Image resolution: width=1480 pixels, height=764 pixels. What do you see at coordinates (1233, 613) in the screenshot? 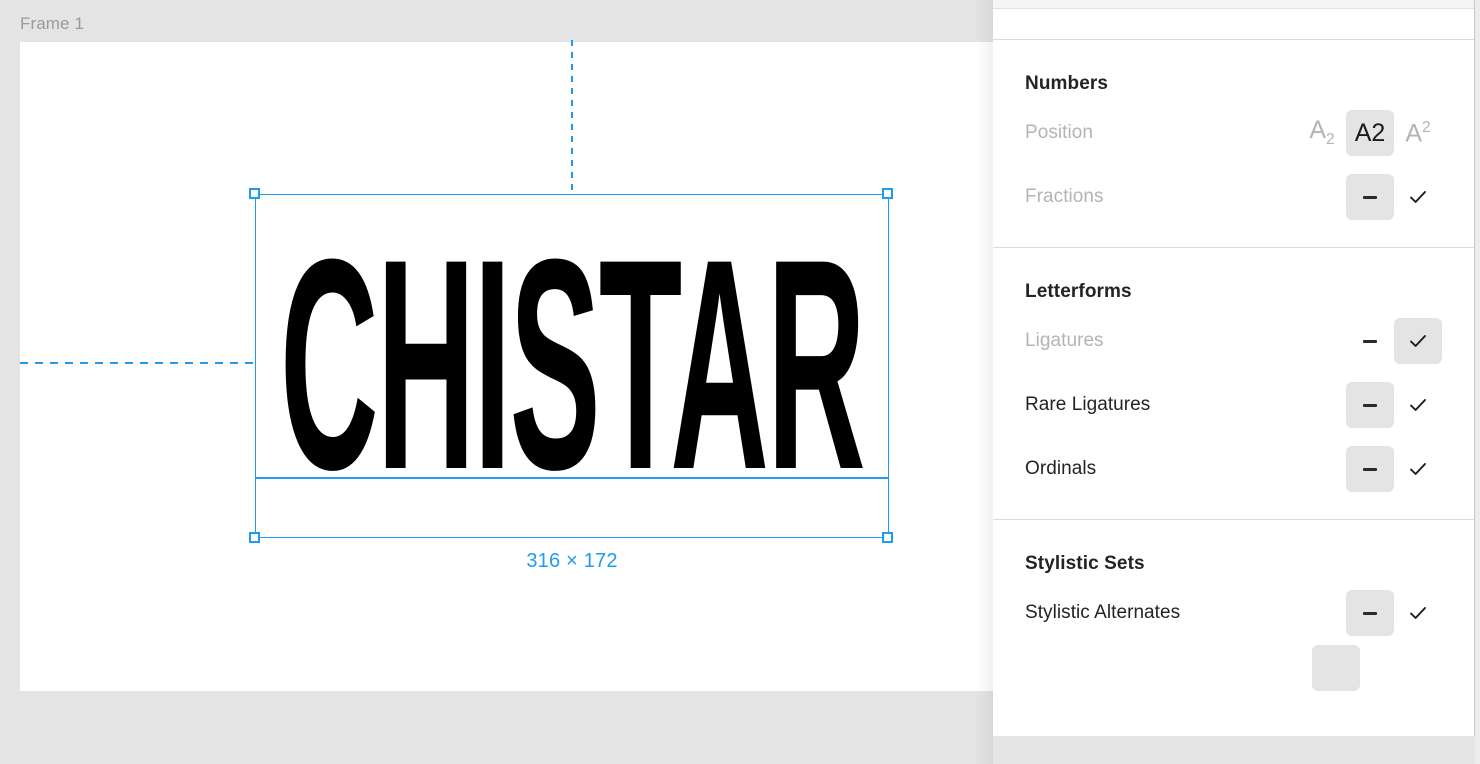
I see `row-stylistic-alternates: Stylistic Alternates` at bounding box center [1233, 613].